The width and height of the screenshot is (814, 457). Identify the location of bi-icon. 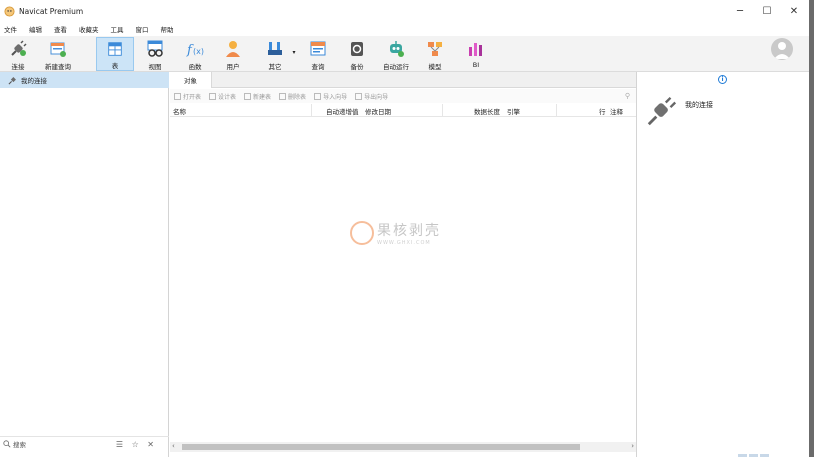
(475, 49).